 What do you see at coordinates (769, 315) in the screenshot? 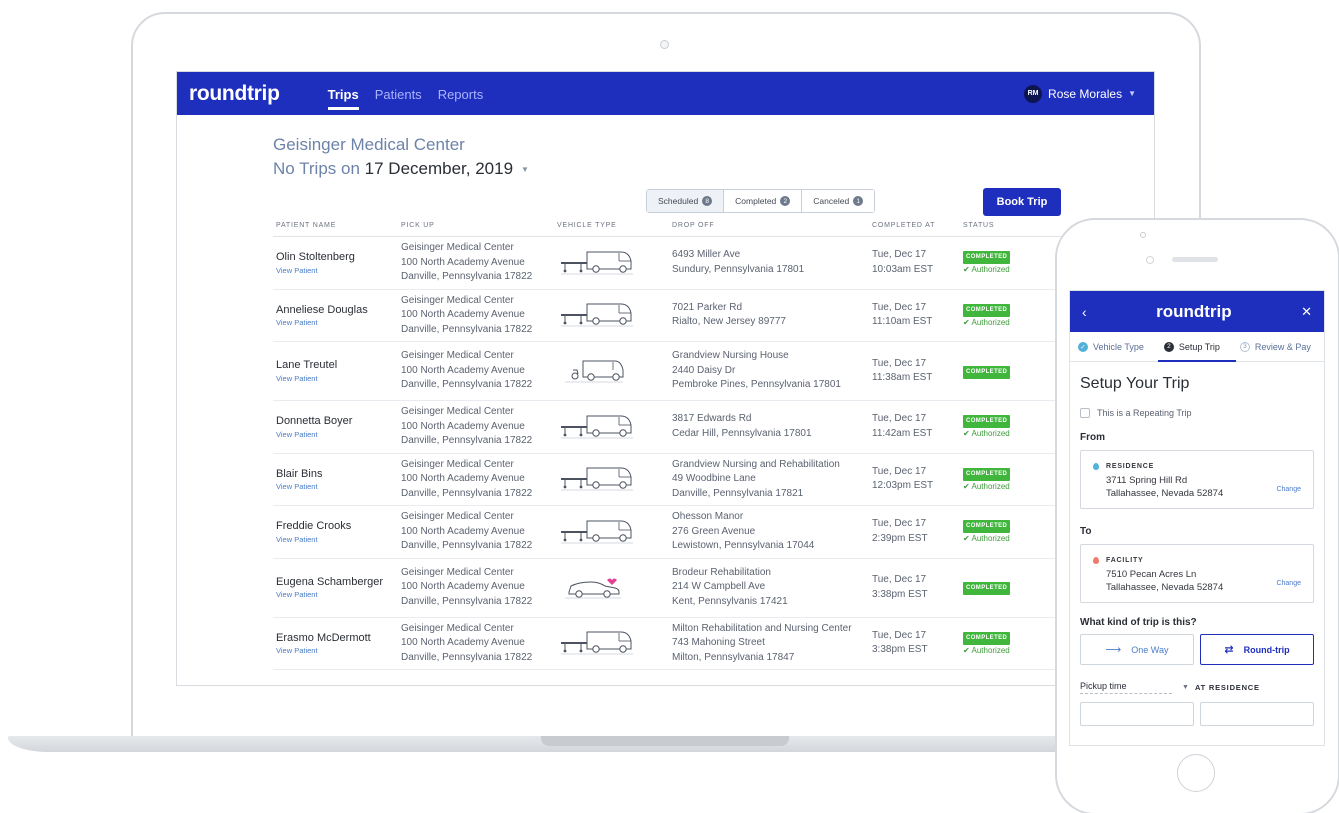
I see `dropoff-cell: 7021 Parker Rd Rialto, New Jersey 89777` at bounding box center [769, 315].